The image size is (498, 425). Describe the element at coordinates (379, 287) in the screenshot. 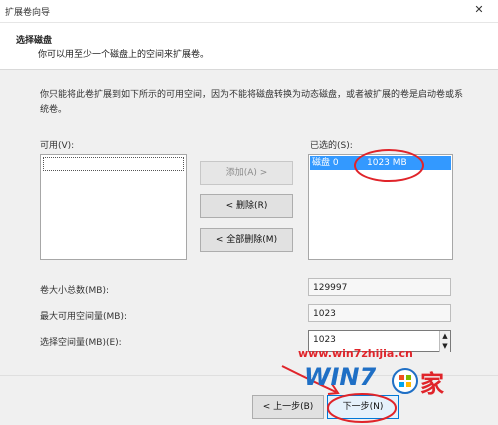

I see `total-size-field: 129997` at that location.